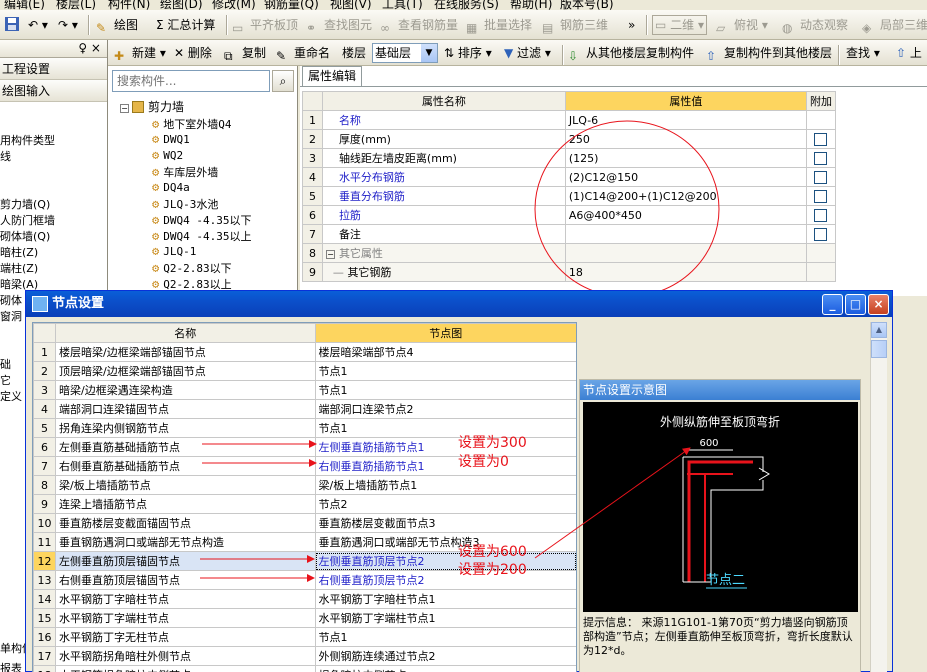  Describe the element at coordinates (878, 304) in the screenshot. I see `close-icon: ×` at that location.